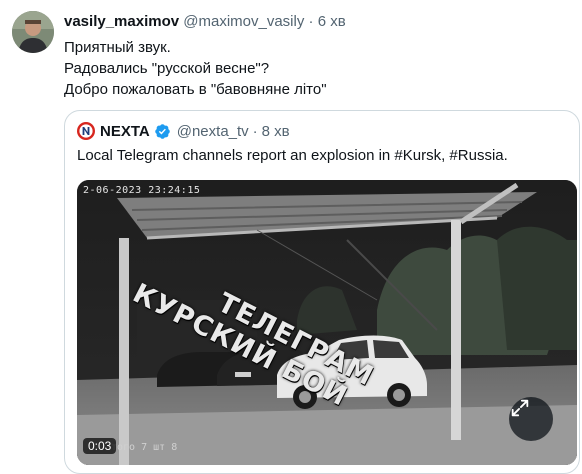  I want to click on quoted-author-handle: @nexta_tv, so click(213, 131).